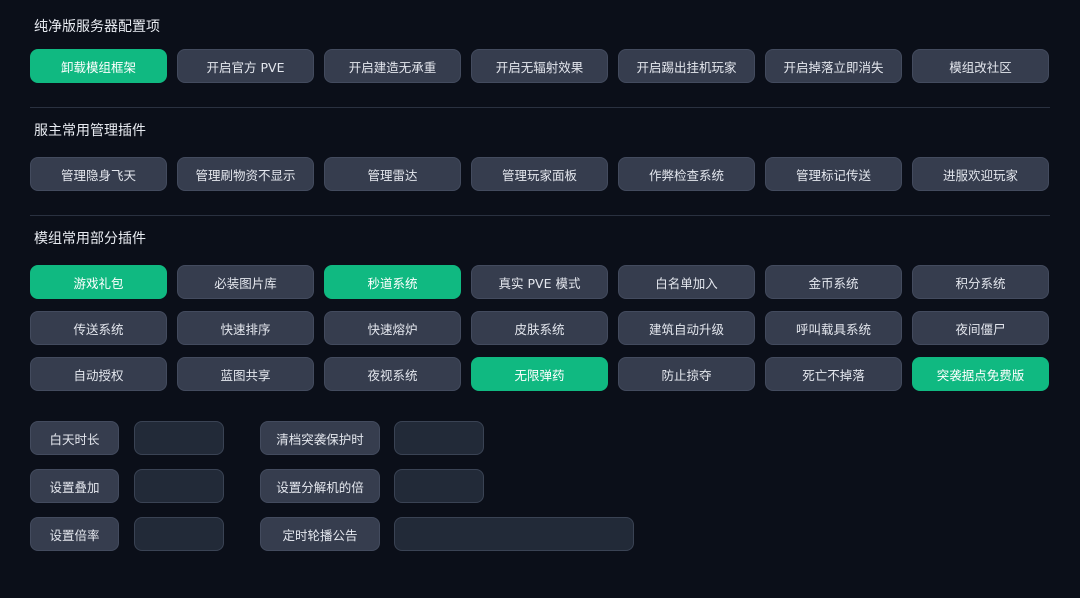  What do you see at coordinates (97, 27) in the screenshot?
I see `section-title-pure-server: 纯净版服务器配置项` at bounding box center [97, 27].